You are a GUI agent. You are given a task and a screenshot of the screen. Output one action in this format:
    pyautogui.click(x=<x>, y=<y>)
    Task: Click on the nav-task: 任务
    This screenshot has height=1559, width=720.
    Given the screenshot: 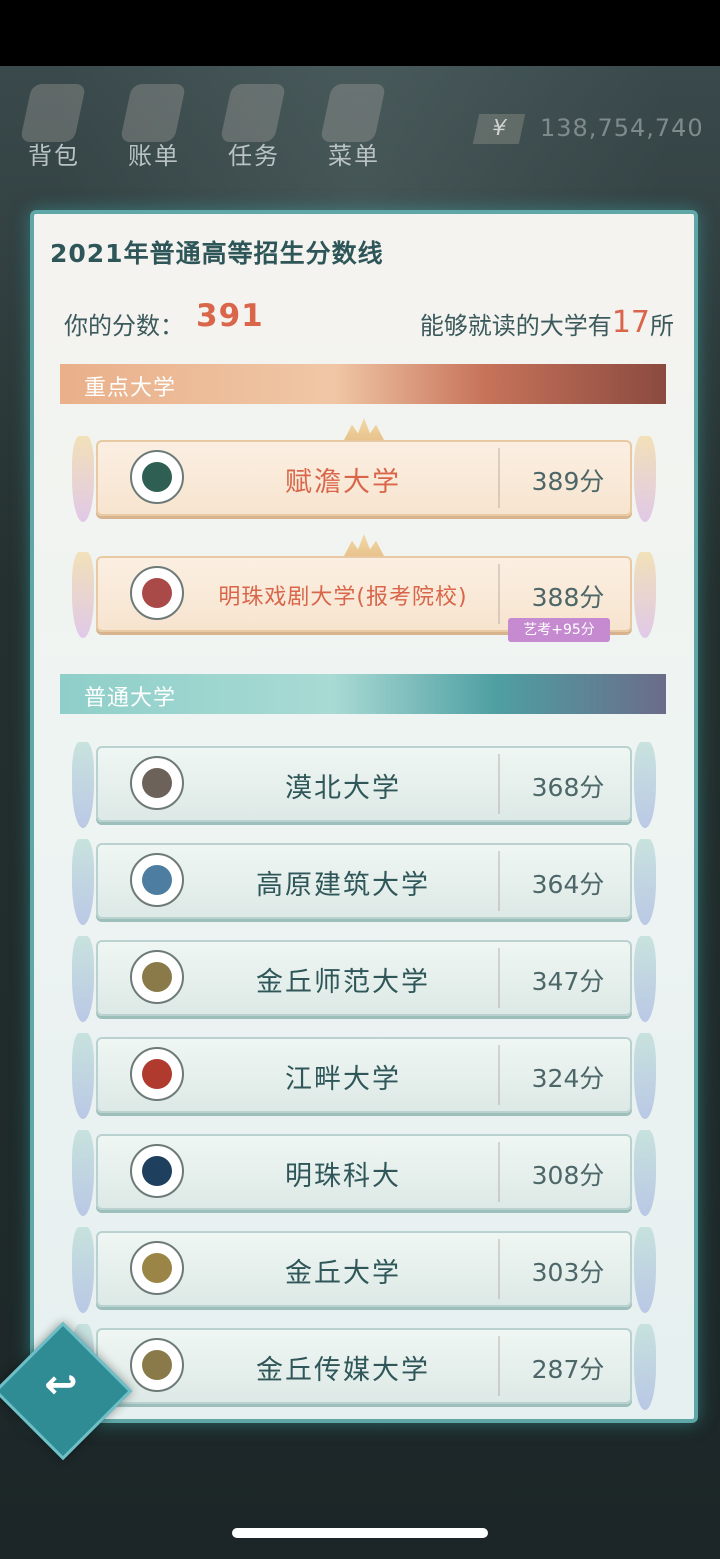 What is the action you would take?
    pyautogui.click(x=249, y=126)
    